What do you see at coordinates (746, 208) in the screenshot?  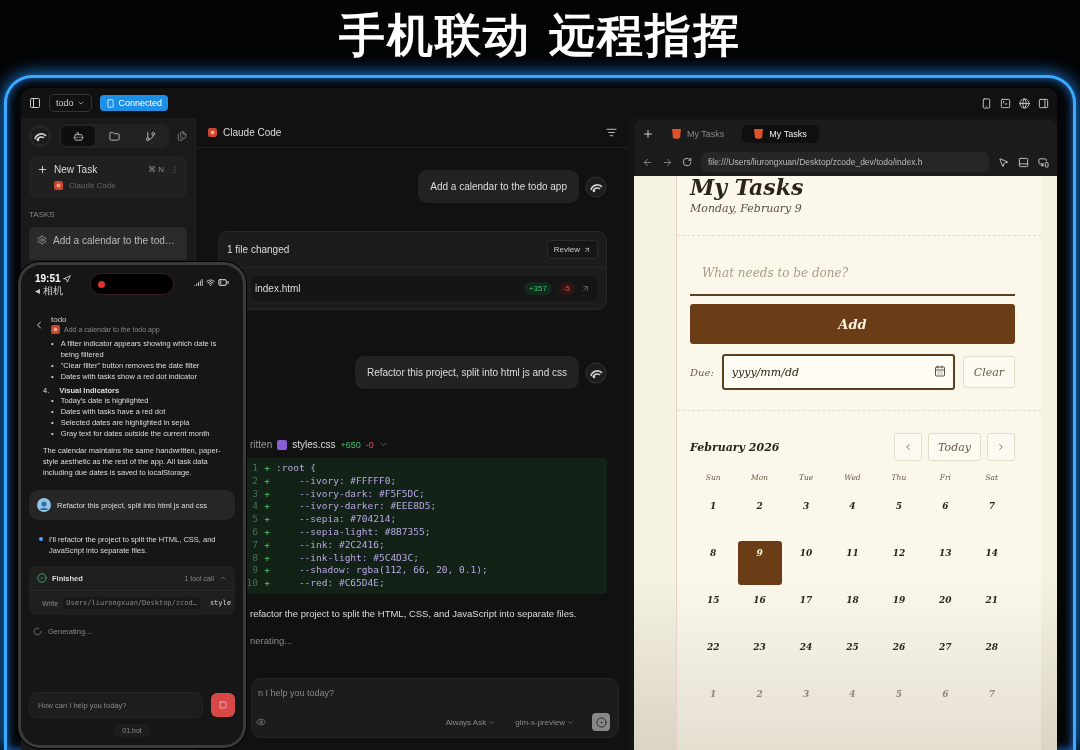 I see `date-text: Monday, February 9` at bounding box center [746, 208].